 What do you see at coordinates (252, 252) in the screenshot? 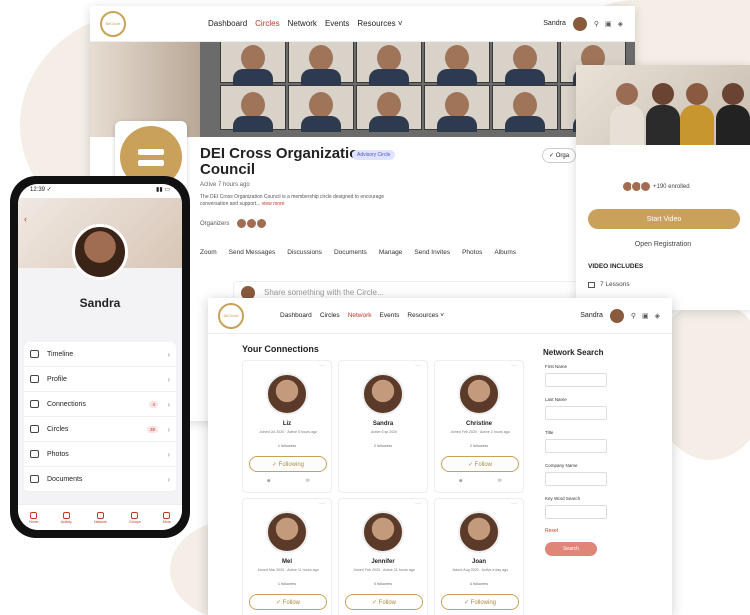
I see `tab-send-messages: Send Messages` at bounding box center [252, 252].